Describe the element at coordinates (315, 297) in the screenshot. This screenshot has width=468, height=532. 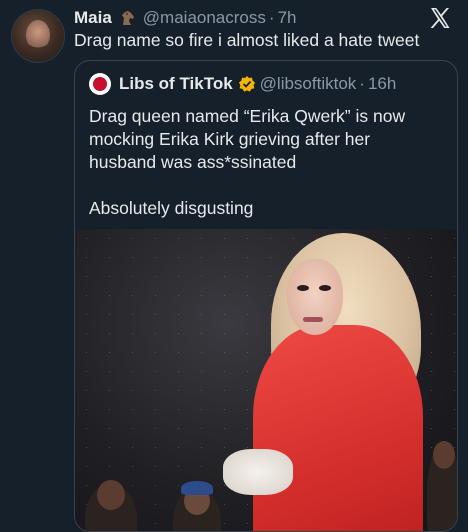
I see `performer-face` at that location.